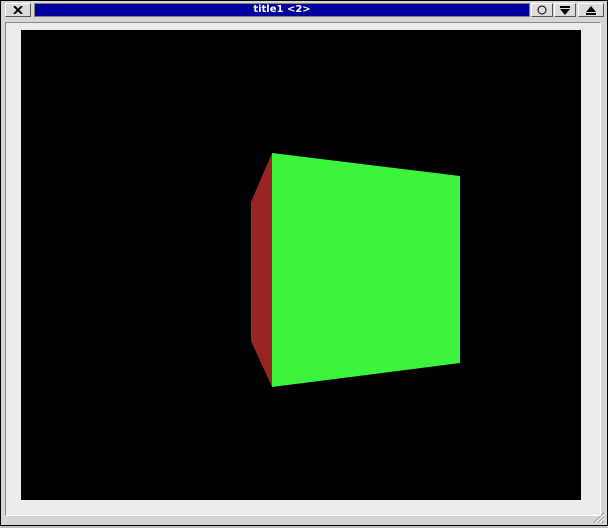 Image resolution: width=608 pixels, height=528 pixels. I want to click on title-bar: title1 <2>, so click(304, 10).